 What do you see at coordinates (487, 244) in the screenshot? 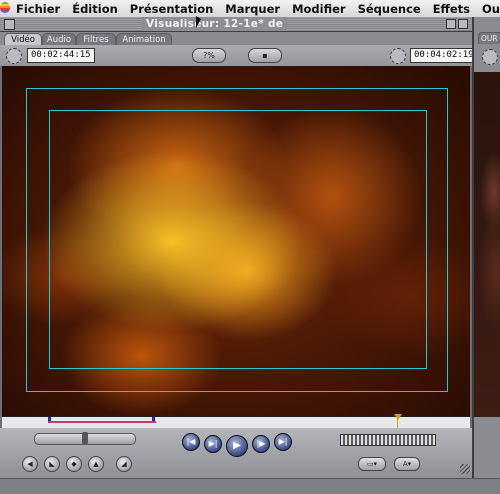
I see `canvas-video-frame` at bounding box center [487, 244].